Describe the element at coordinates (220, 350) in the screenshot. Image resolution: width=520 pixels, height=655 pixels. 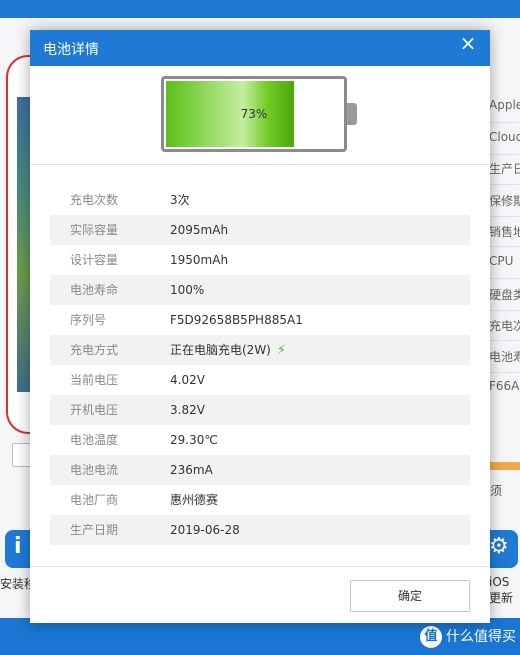
I see `charge-method-text: 正在电脑充电(2W)` at that location.